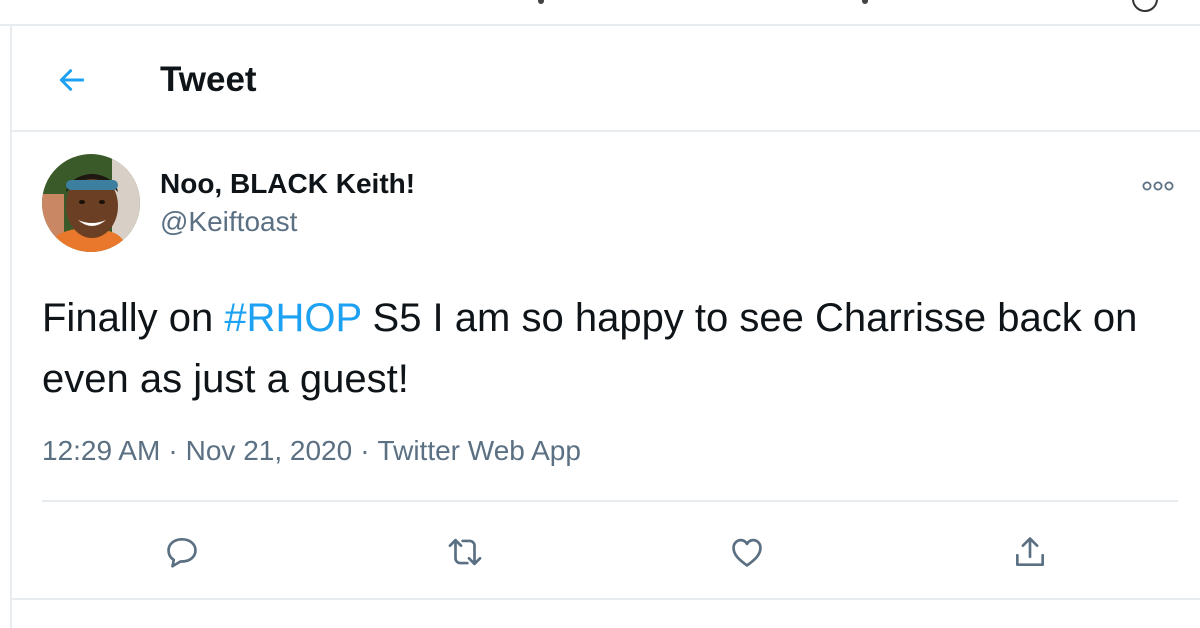 This screenshot has height=628, width=1200. Describe the element at coordinates (133, 318) in the screenshot. I see `tweet-text-part: Finally on` at that location.